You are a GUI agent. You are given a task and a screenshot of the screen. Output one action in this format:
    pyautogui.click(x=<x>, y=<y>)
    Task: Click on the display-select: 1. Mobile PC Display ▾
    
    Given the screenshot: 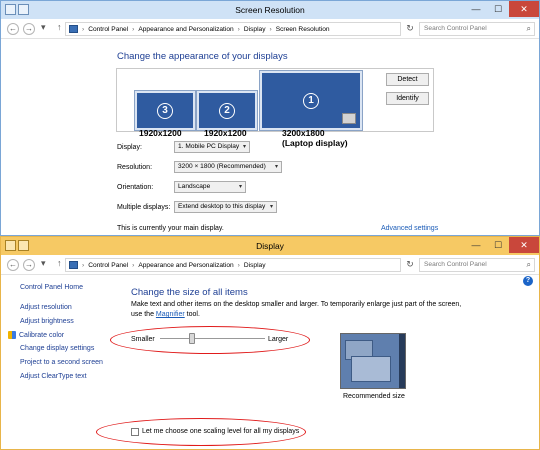 What is the action you would take?
    pyautogui.click(x=212, y=147)
    